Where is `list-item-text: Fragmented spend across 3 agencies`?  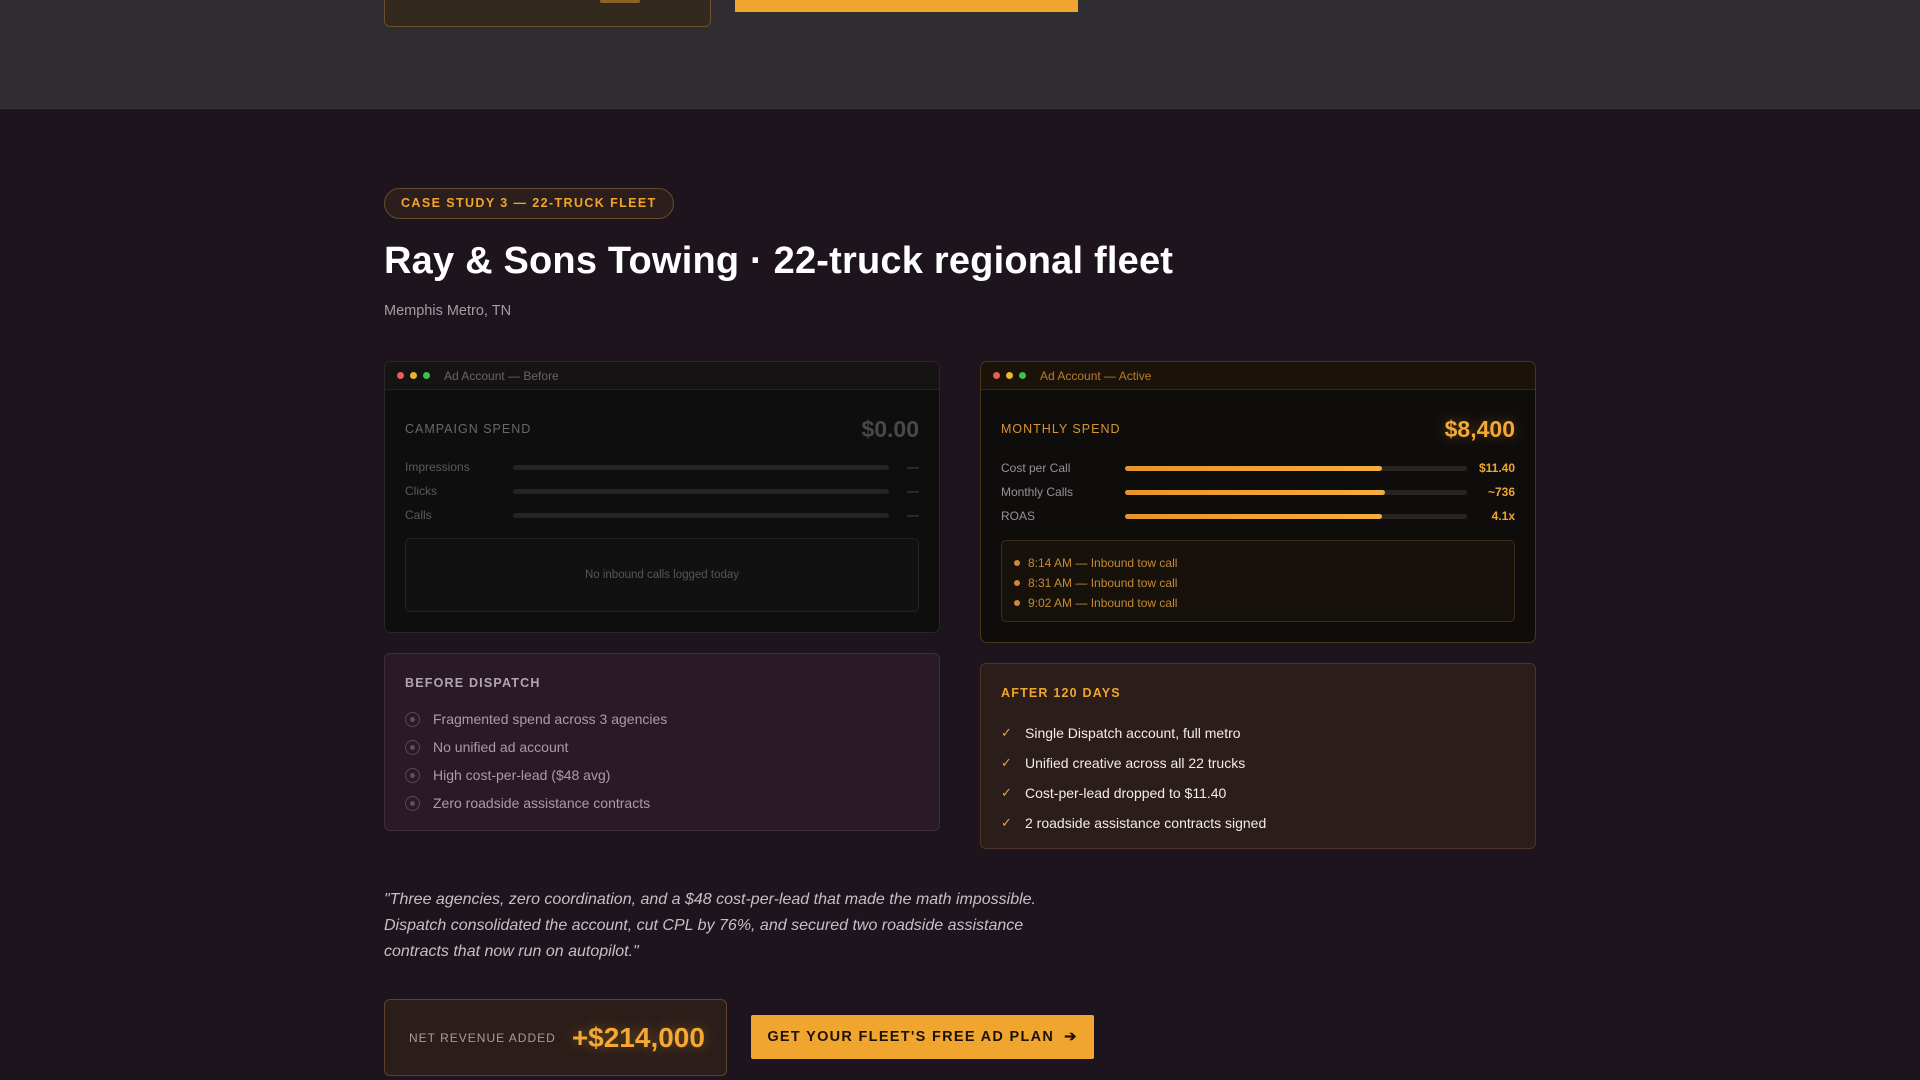 list-item-text: Fragmented spend across 3 agencies is located at coordinates (550, 719).